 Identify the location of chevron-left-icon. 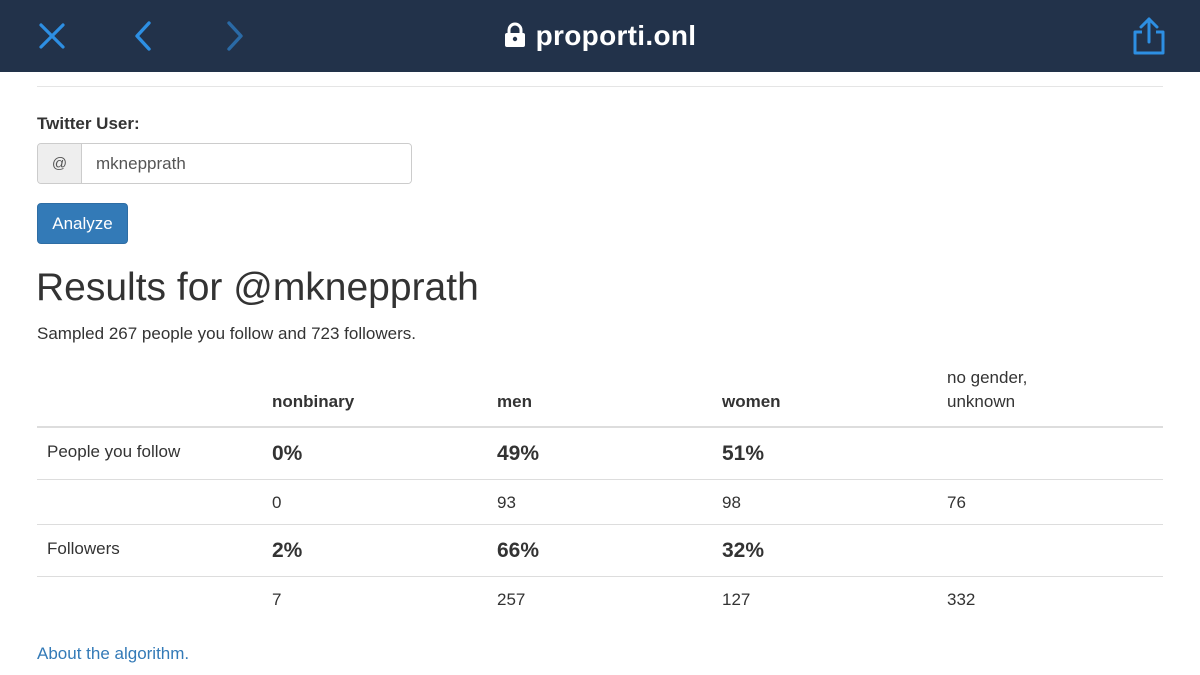
(143, 36).